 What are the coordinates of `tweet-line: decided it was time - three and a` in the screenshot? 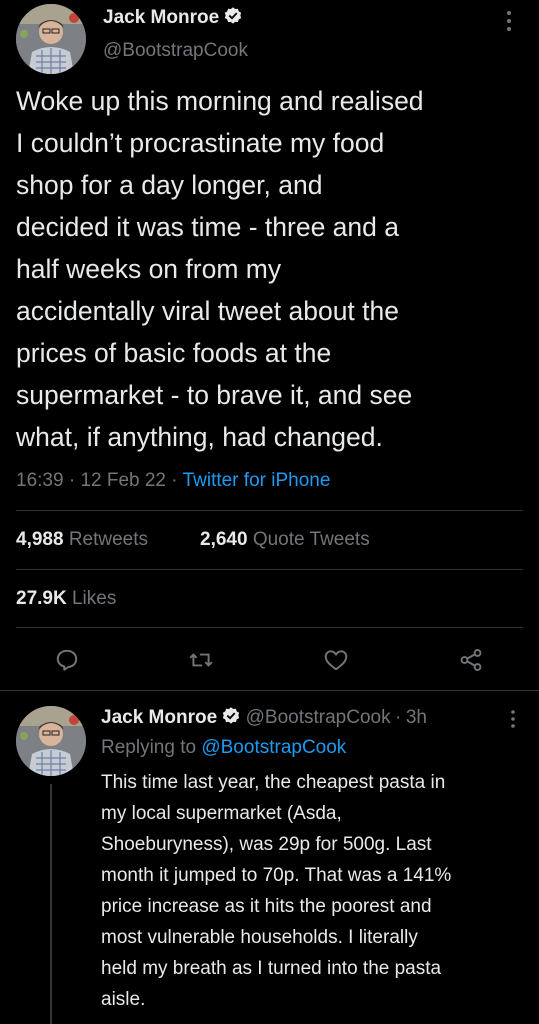 It's located at (207, 227).